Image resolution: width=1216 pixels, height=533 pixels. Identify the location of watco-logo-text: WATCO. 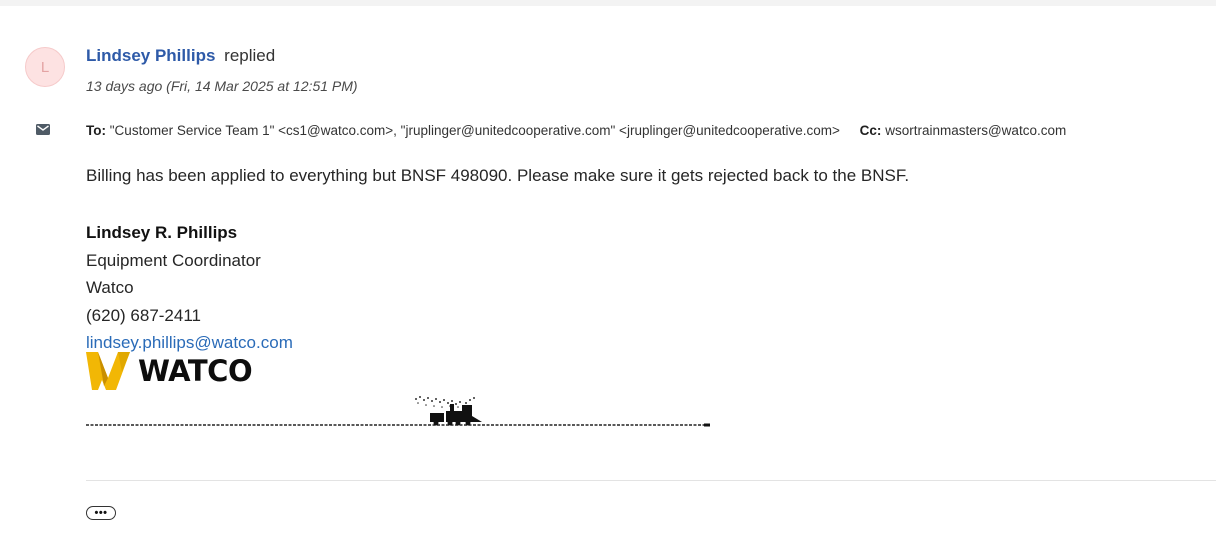
(195, 371).